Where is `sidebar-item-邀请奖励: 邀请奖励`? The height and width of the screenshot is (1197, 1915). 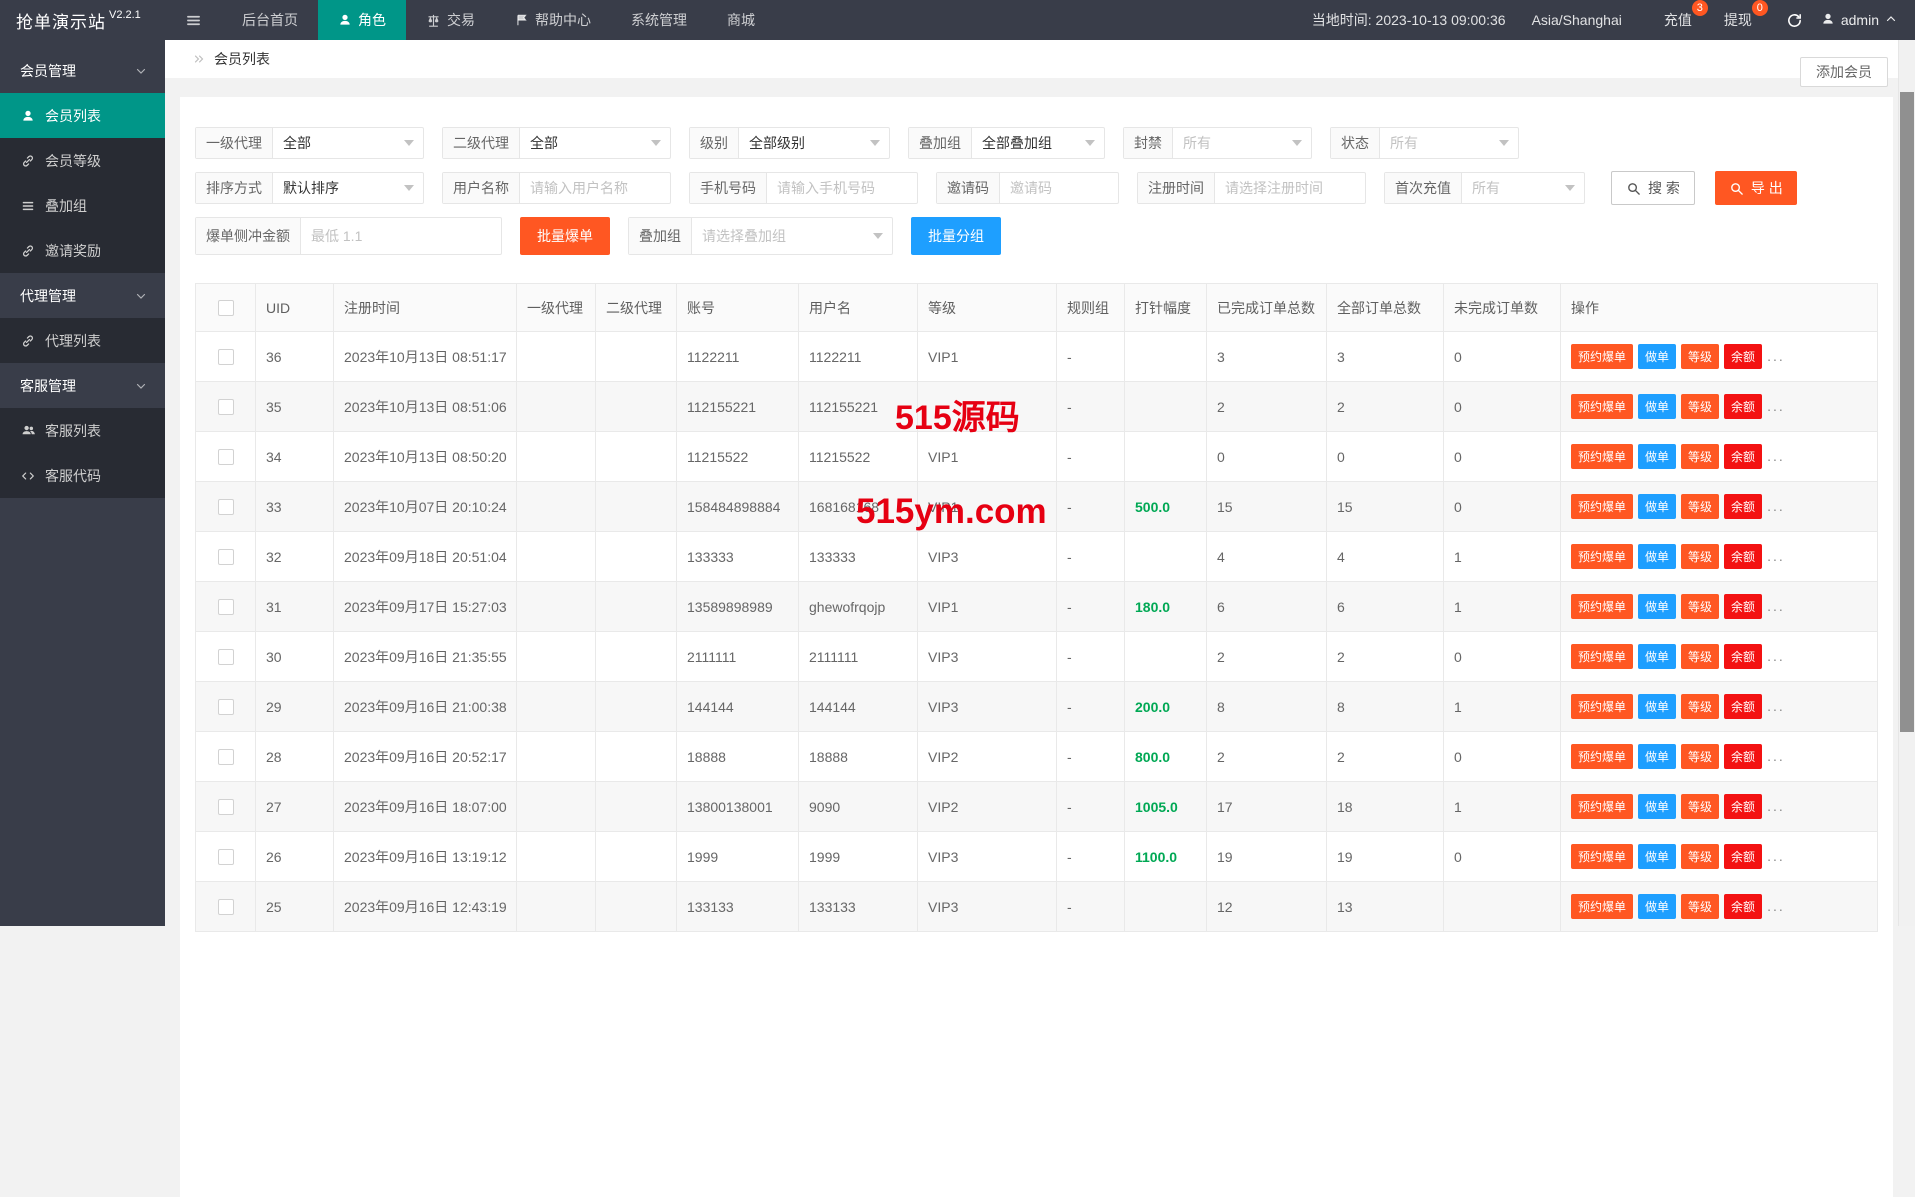
sidebar-item-邀请奖励: 邀请奖励 is located at coordinates (82, 250).